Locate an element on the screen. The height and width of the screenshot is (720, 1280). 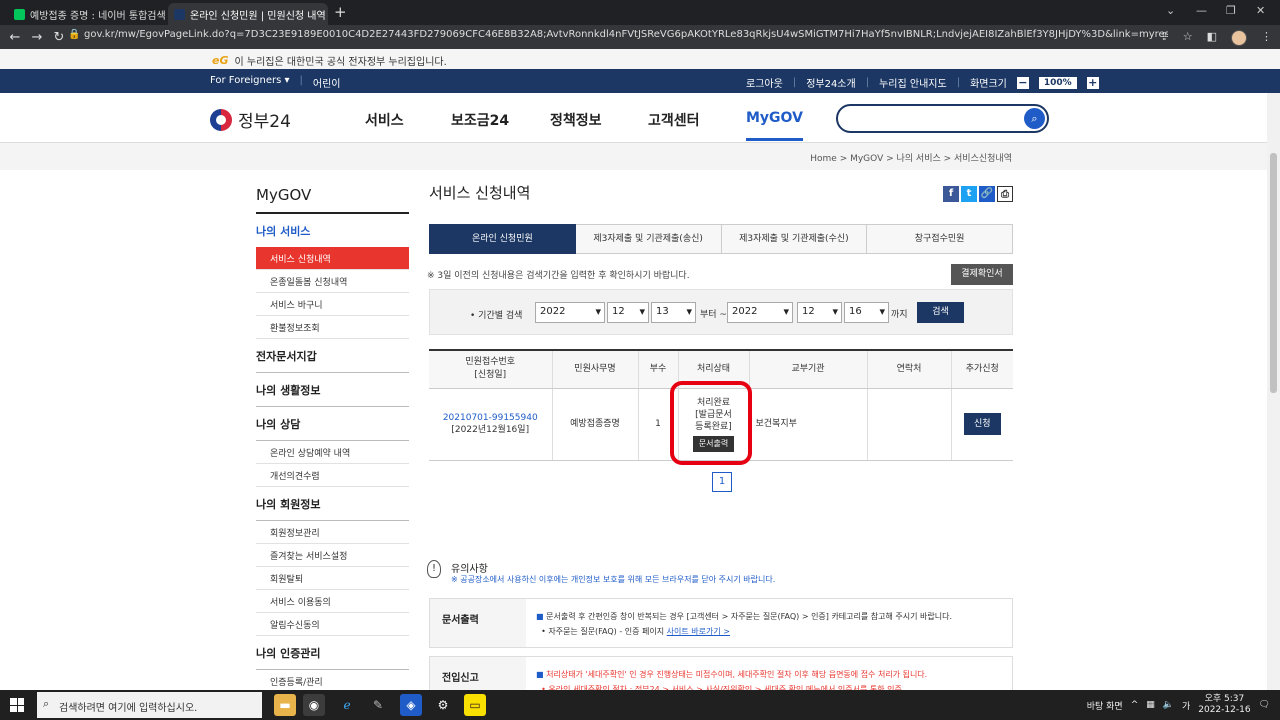
browser-tab: 예방접종 증명 : 네이버 통합검색 ✕ is located at coordinates (88, 14).